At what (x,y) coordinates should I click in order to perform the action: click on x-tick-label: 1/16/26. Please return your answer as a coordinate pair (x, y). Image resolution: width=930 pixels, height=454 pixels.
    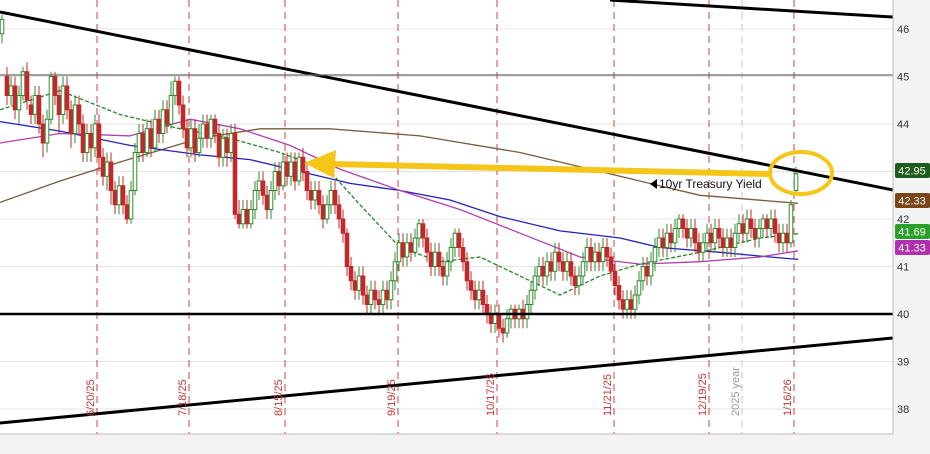
    Looking at the image, I should click on (788, 397).